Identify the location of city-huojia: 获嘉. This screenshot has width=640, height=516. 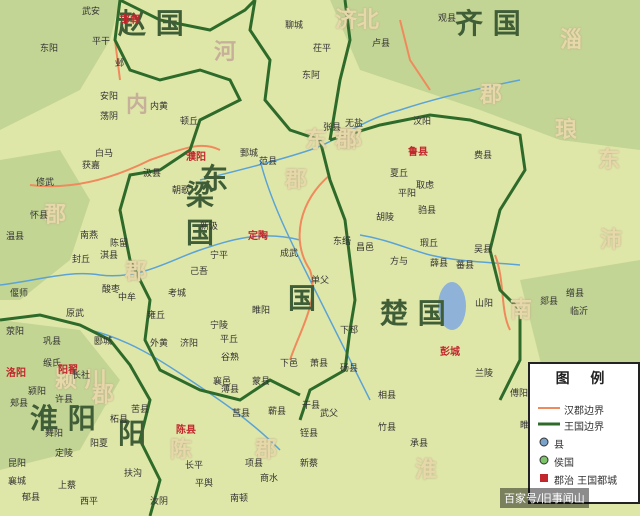
(91, 166).